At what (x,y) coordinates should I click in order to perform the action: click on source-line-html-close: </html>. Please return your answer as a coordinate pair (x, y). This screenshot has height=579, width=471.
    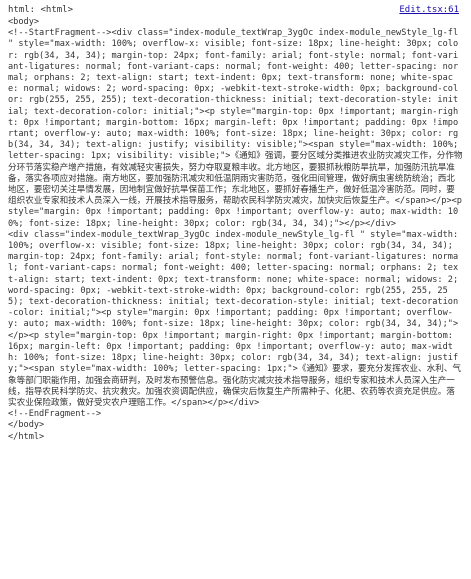
    Looking at the image, I should click on (26, 436).